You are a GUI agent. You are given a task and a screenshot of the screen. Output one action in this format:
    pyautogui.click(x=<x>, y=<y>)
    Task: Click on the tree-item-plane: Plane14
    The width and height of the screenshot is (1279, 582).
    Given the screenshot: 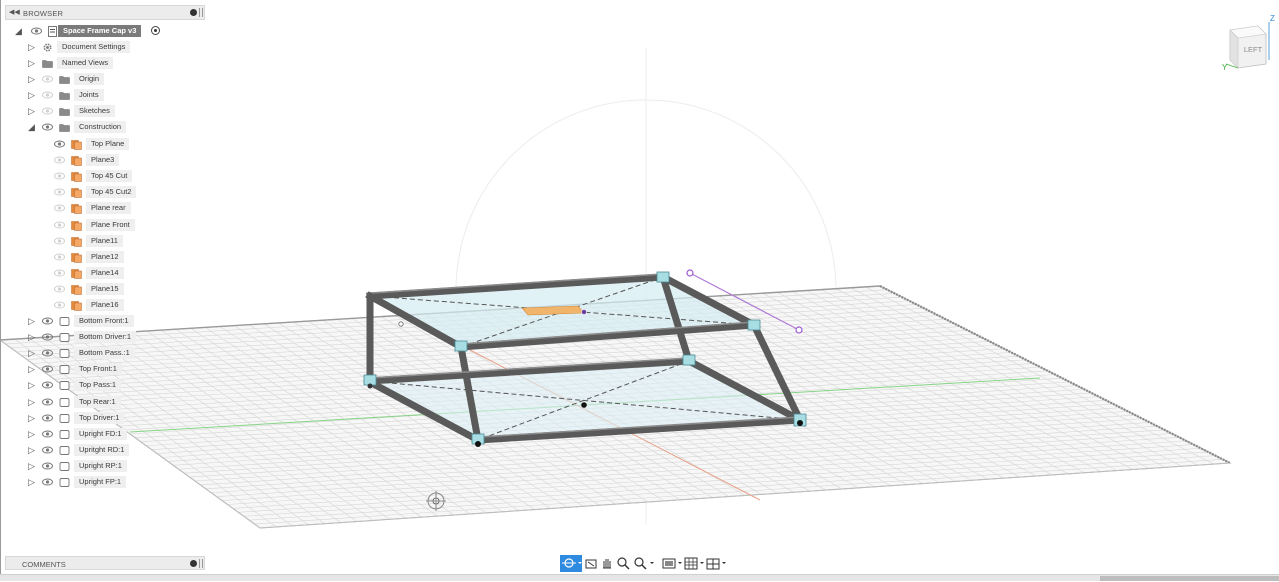 What is the action you would take?
    pyautogui.click(x=105, y=273)
    